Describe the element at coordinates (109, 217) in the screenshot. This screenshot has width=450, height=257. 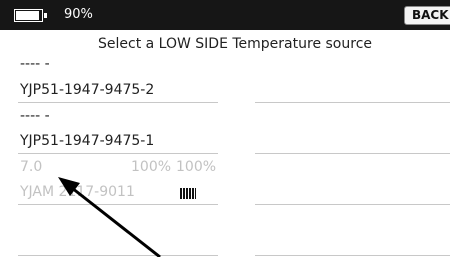
I see `annotation-arrow` at that location.